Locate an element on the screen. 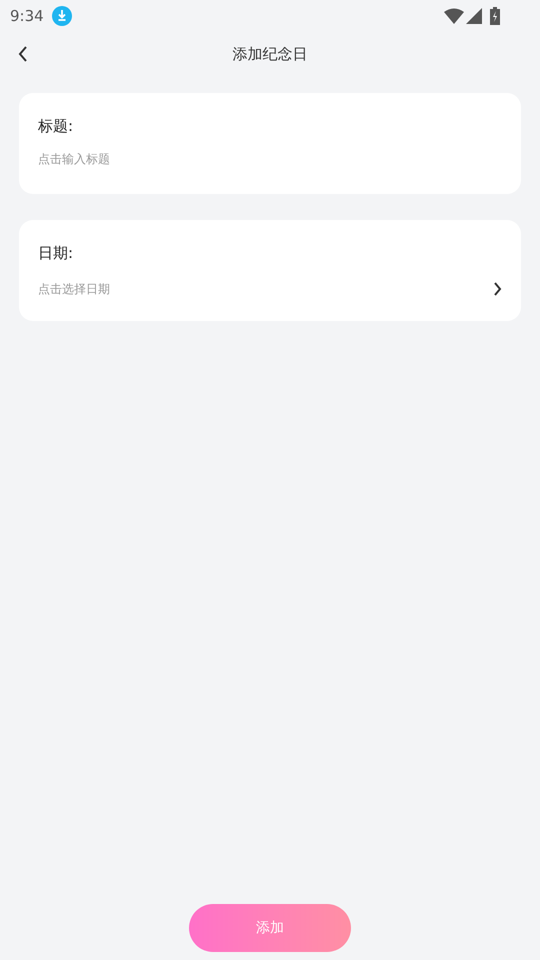 The image size is (540, 960). back-icon is located at coordinates (23, 54).